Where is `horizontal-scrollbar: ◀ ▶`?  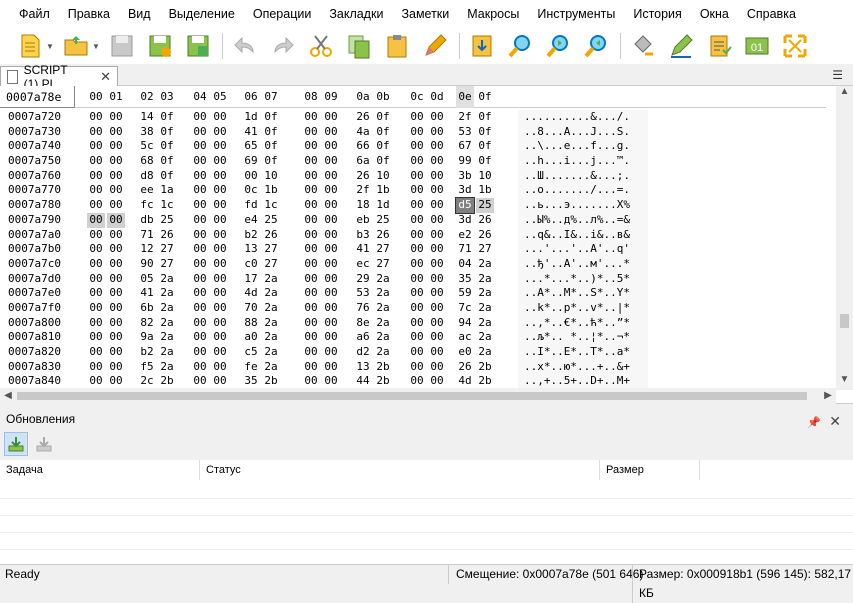
horizontal-scrollbar: ◀ ▶ is located at coordinates (418, 396).